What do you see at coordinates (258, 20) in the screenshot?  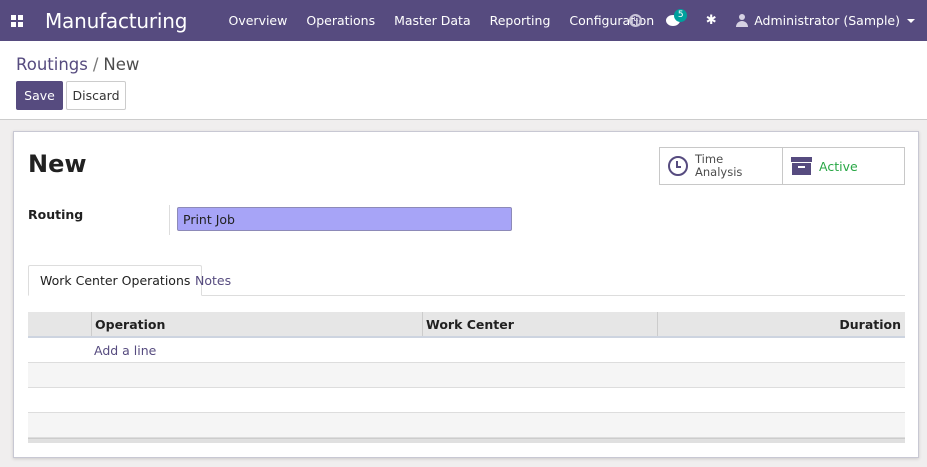 I see `menu-overview: Overview` at bounding box center [258, 20].